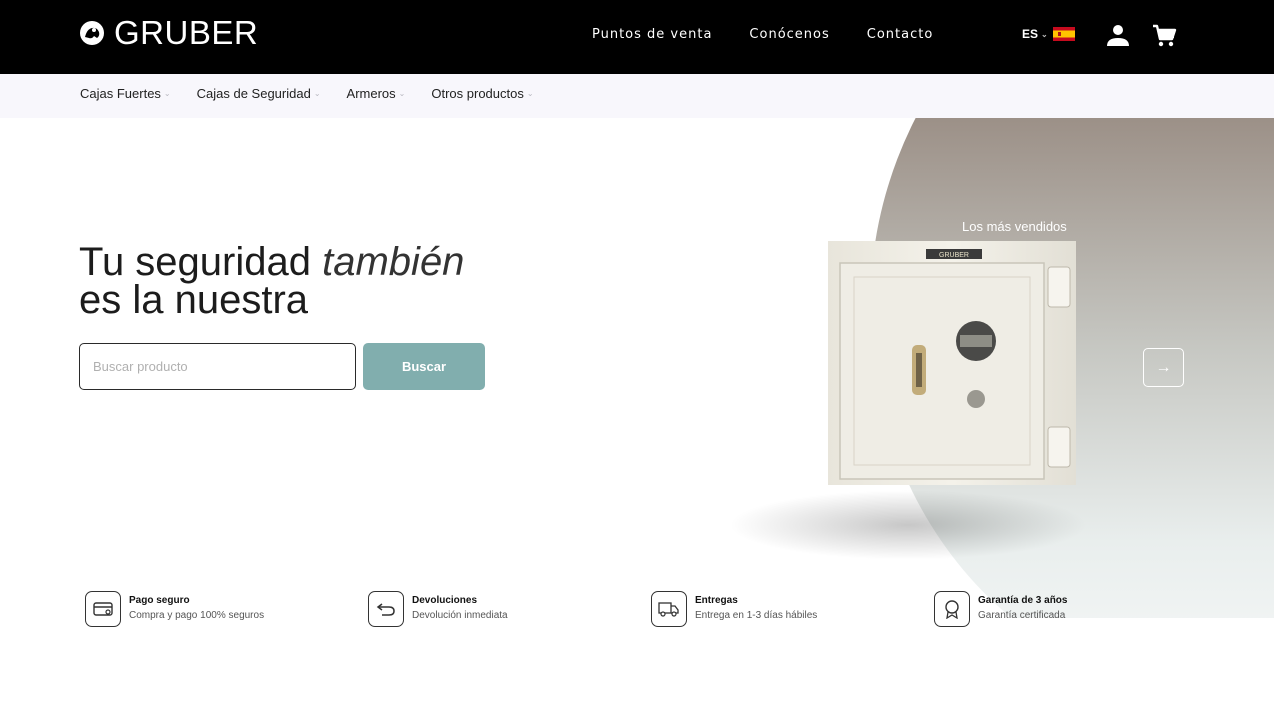  I want to click on category-cajas-de-seguridad: Cajas de Seguridad ⌄, so click(259, 93).